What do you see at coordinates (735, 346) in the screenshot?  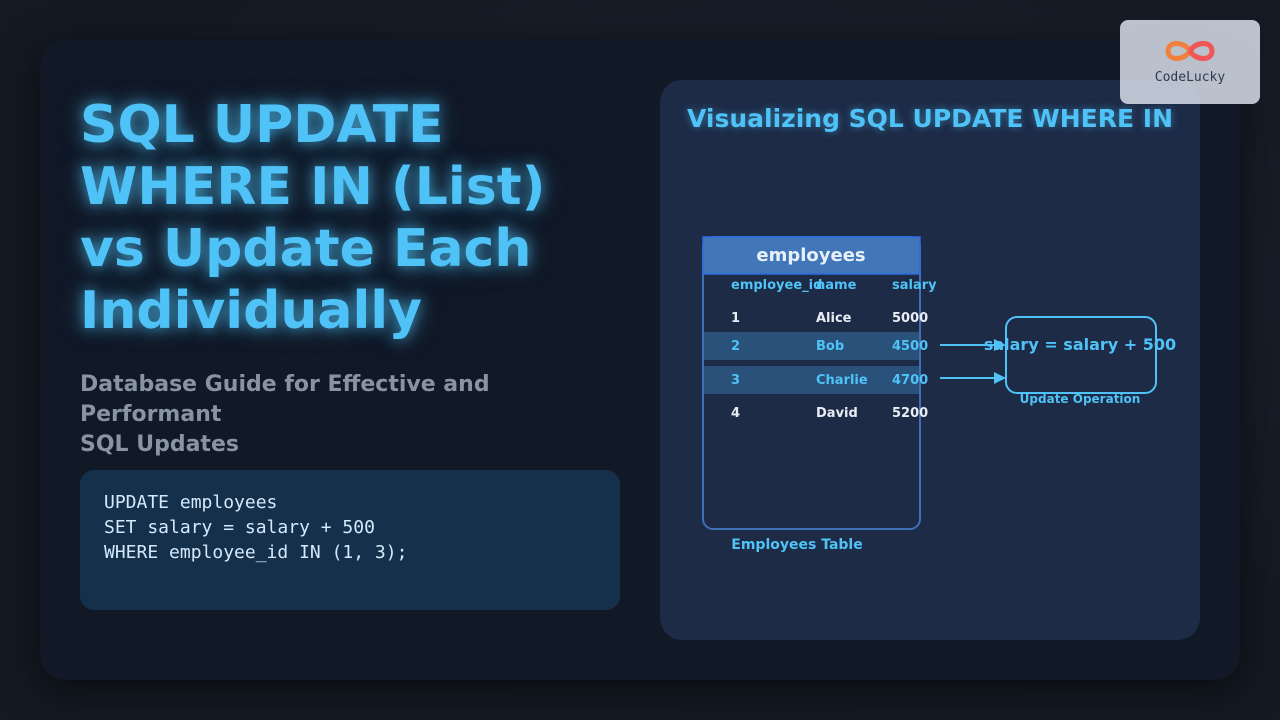 I see `table-cell: 2` at bounding box center [735, 346].